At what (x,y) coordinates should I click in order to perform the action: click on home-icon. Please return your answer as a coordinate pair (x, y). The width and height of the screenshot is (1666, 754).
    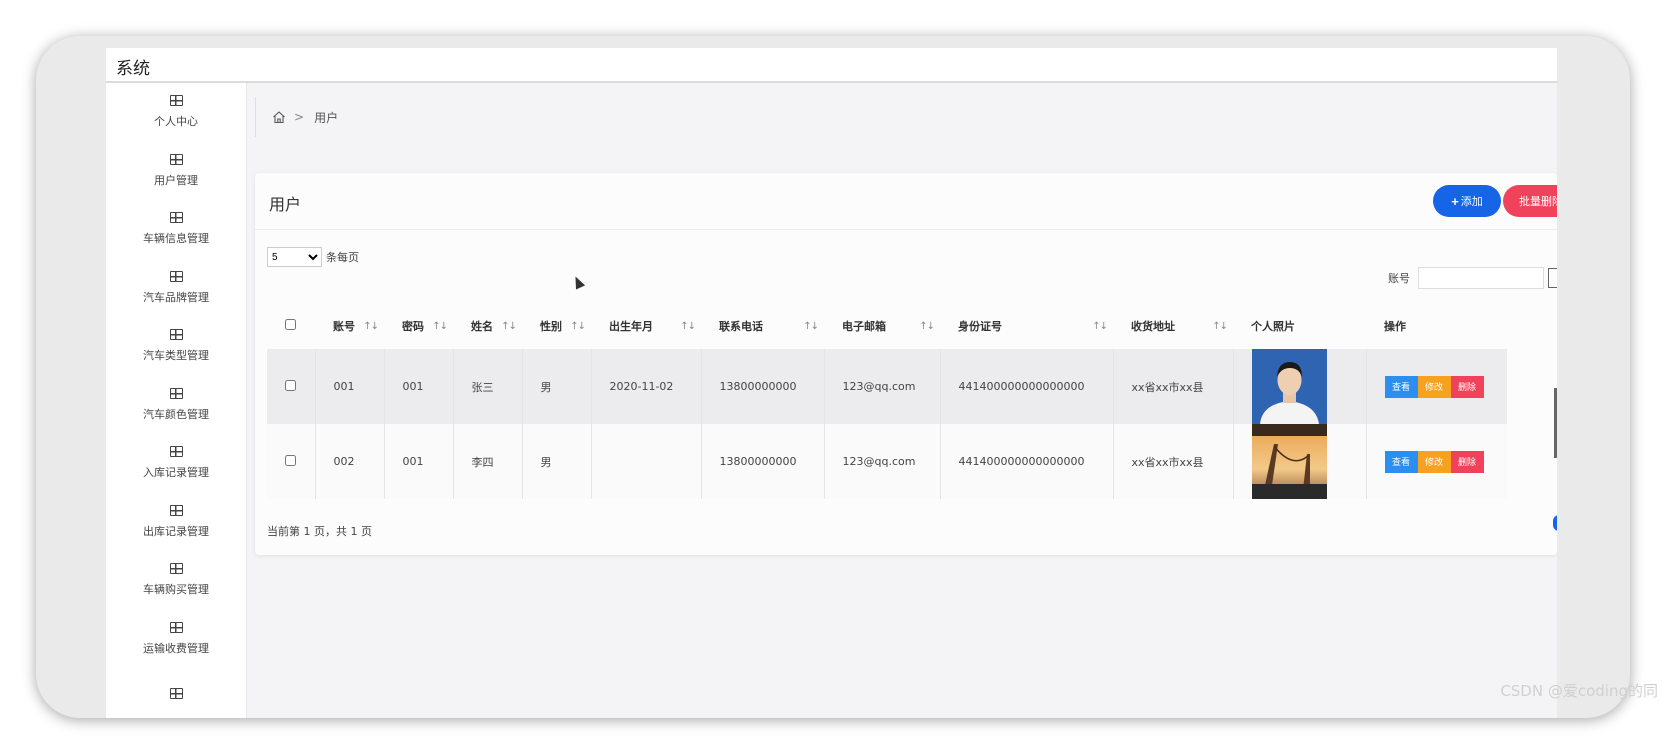
    Looking at the image, I should click on (279, 117).